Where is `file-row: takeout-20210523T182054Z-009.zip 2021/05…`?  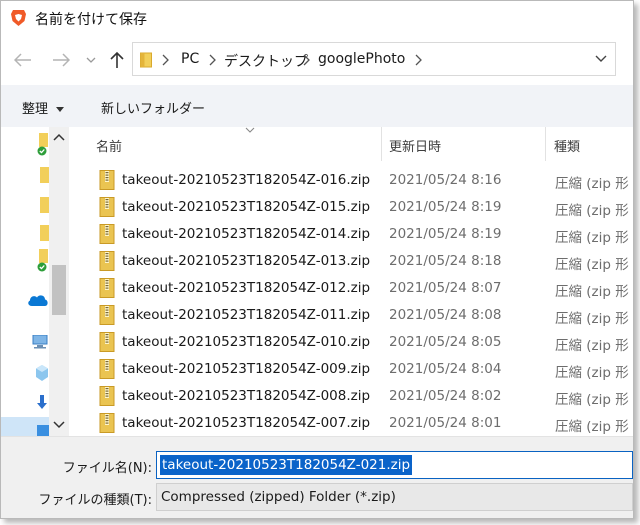
file-row: takeout-20210523T182054Z-009.zip 2021/05… is located at coordinates (352, 369).